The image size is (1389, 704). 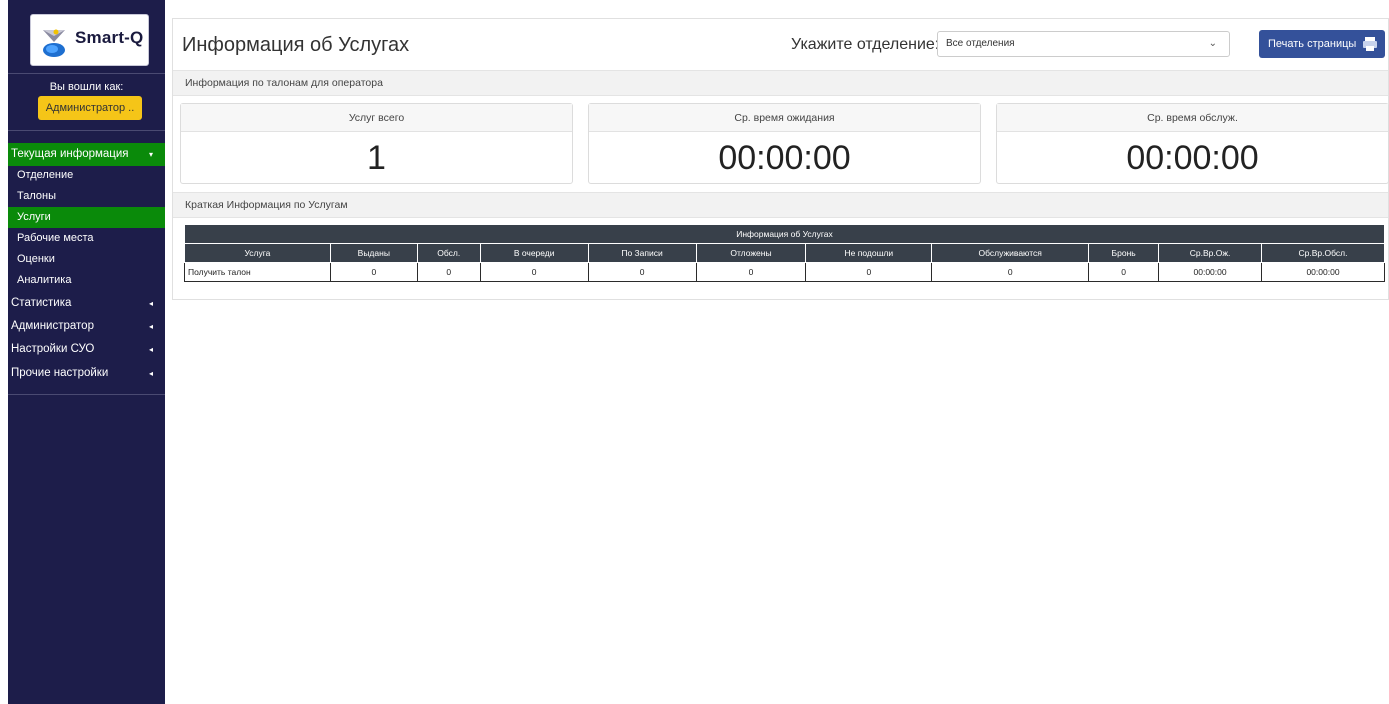 I want to click on stat-card-total-services: Услуг всего 1, so click(x=376, y=143).